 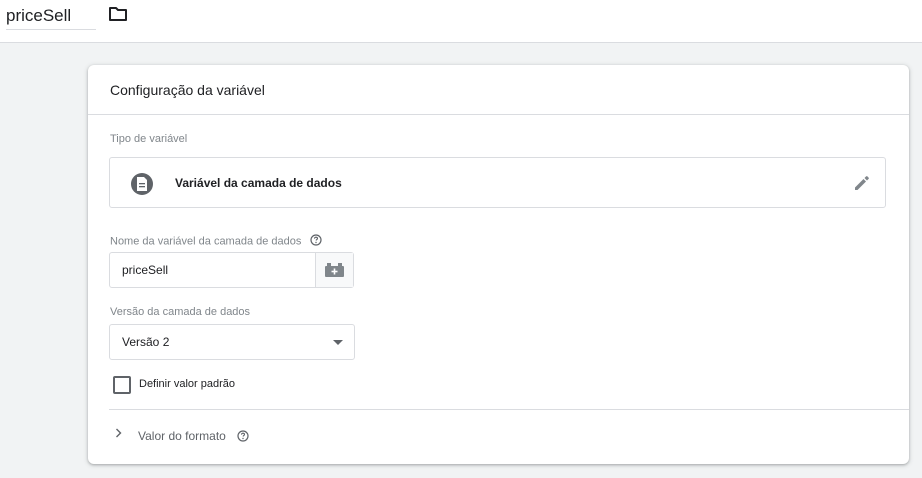 I want to click on card-header-divider, so click(x=498, y=114).